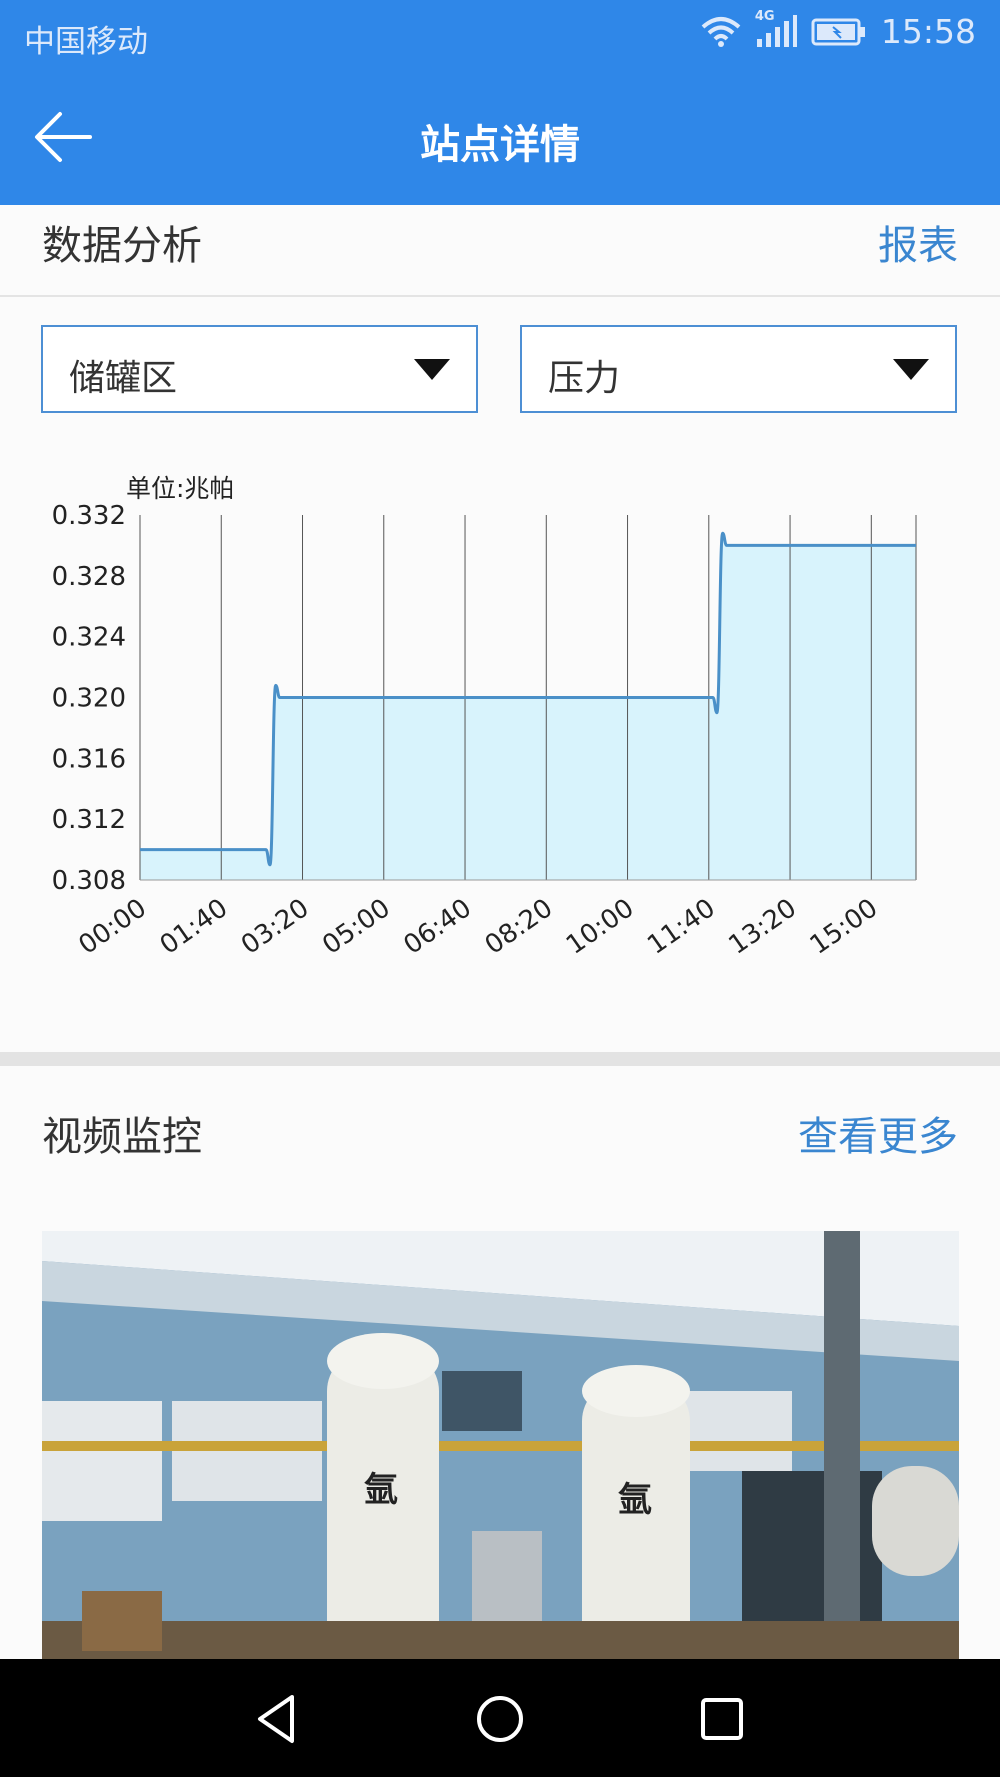  I want to click on wifi-icon, so click(721, 32).